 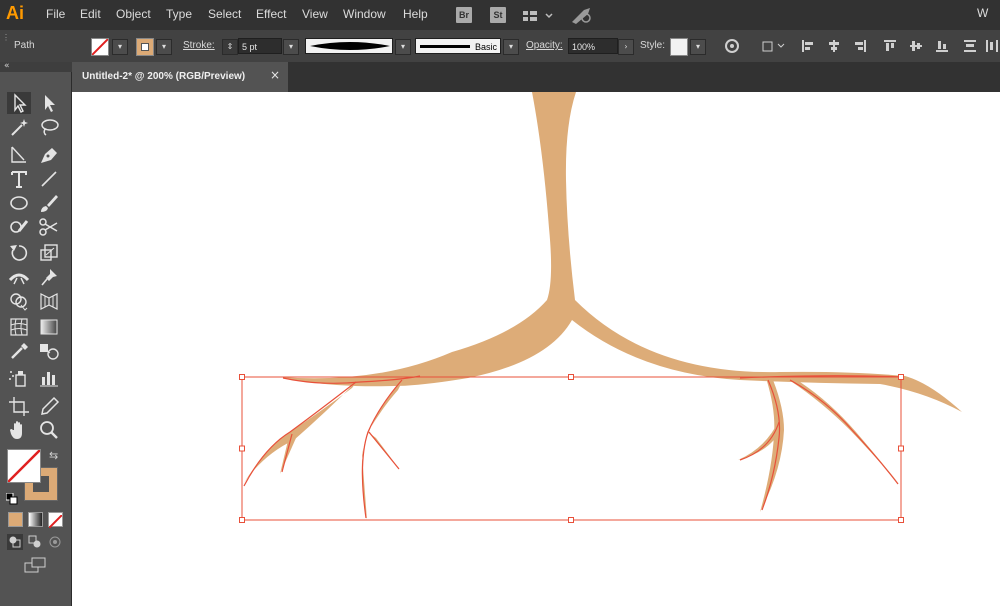 I want to click on menu-object: Object, so click(x=133, y=14).